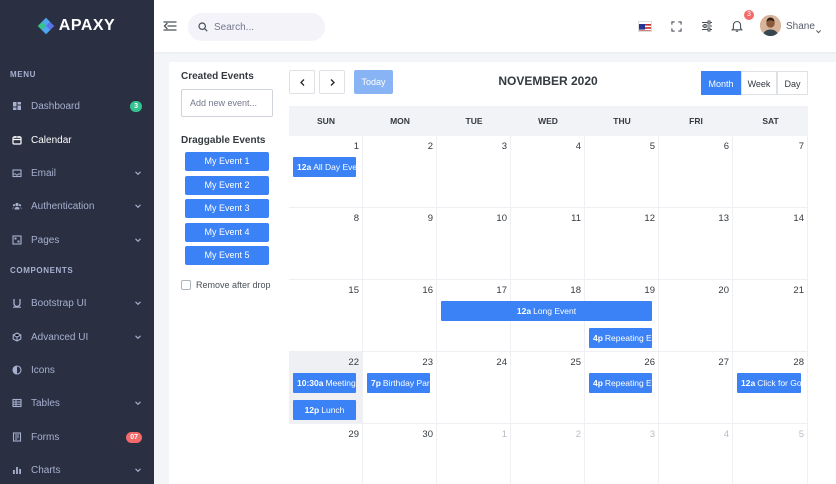  What do you see at coordinates (77, 403) in the screenshot?
I see `sidebar-item-tables: Tables` at bounding box center [77, 403].